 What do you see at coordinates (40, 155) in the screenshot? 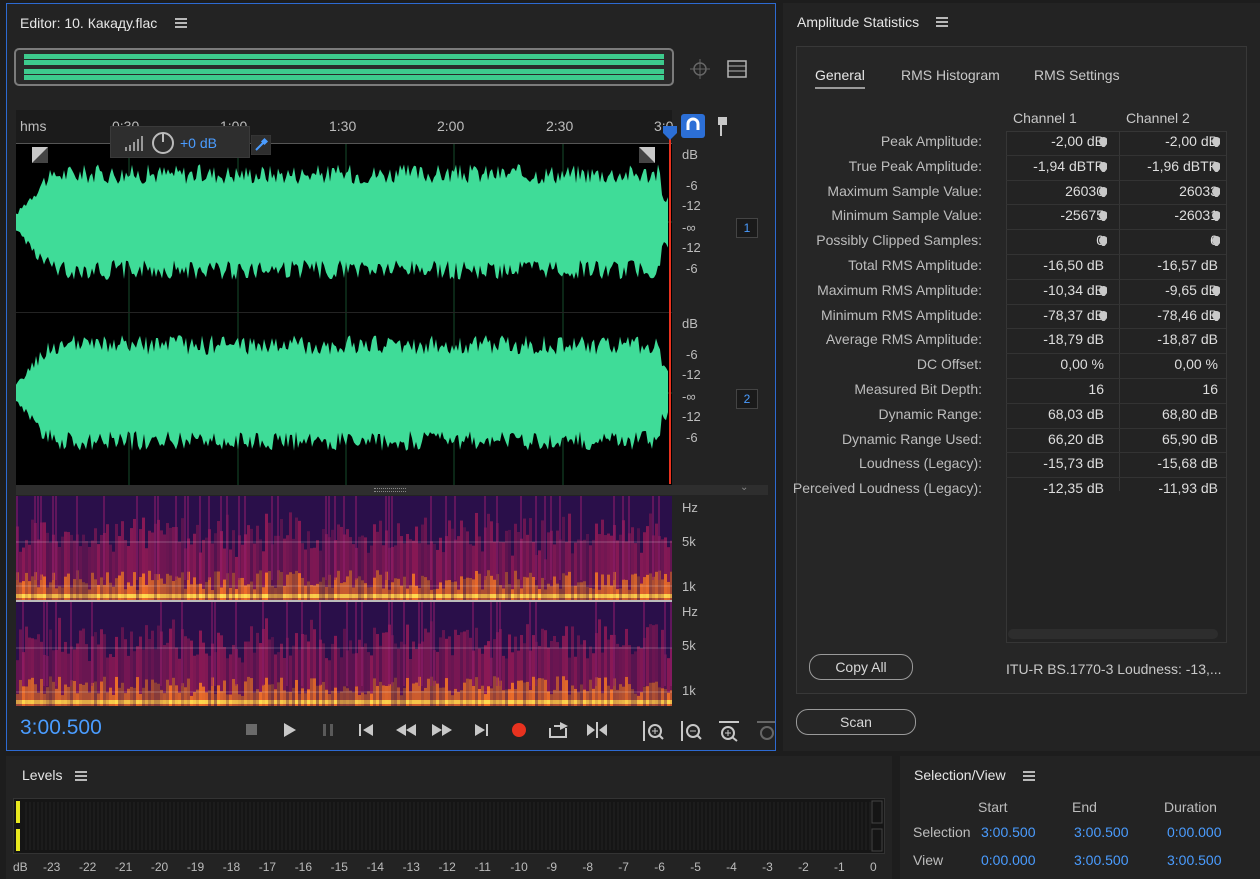
I see `fade-in-handle-icon` at bounding box center [40, 155].